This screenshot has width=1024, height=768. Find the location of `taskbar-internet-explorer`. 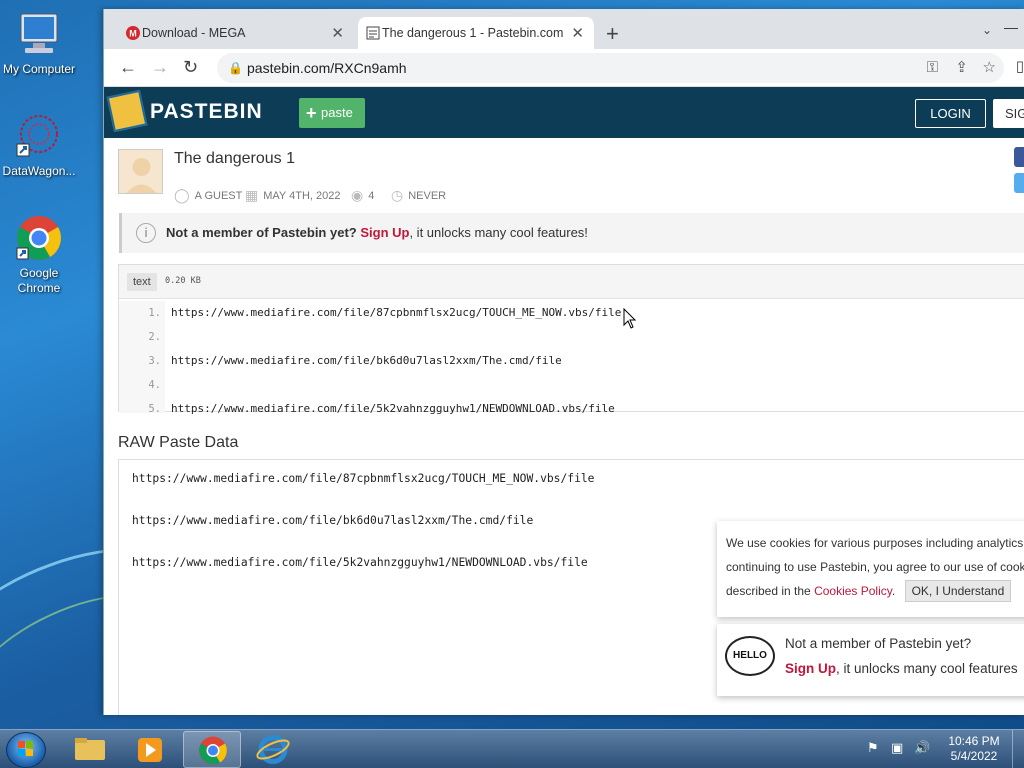

taskbar-internet-explorer is located at coordinates (273, 749).